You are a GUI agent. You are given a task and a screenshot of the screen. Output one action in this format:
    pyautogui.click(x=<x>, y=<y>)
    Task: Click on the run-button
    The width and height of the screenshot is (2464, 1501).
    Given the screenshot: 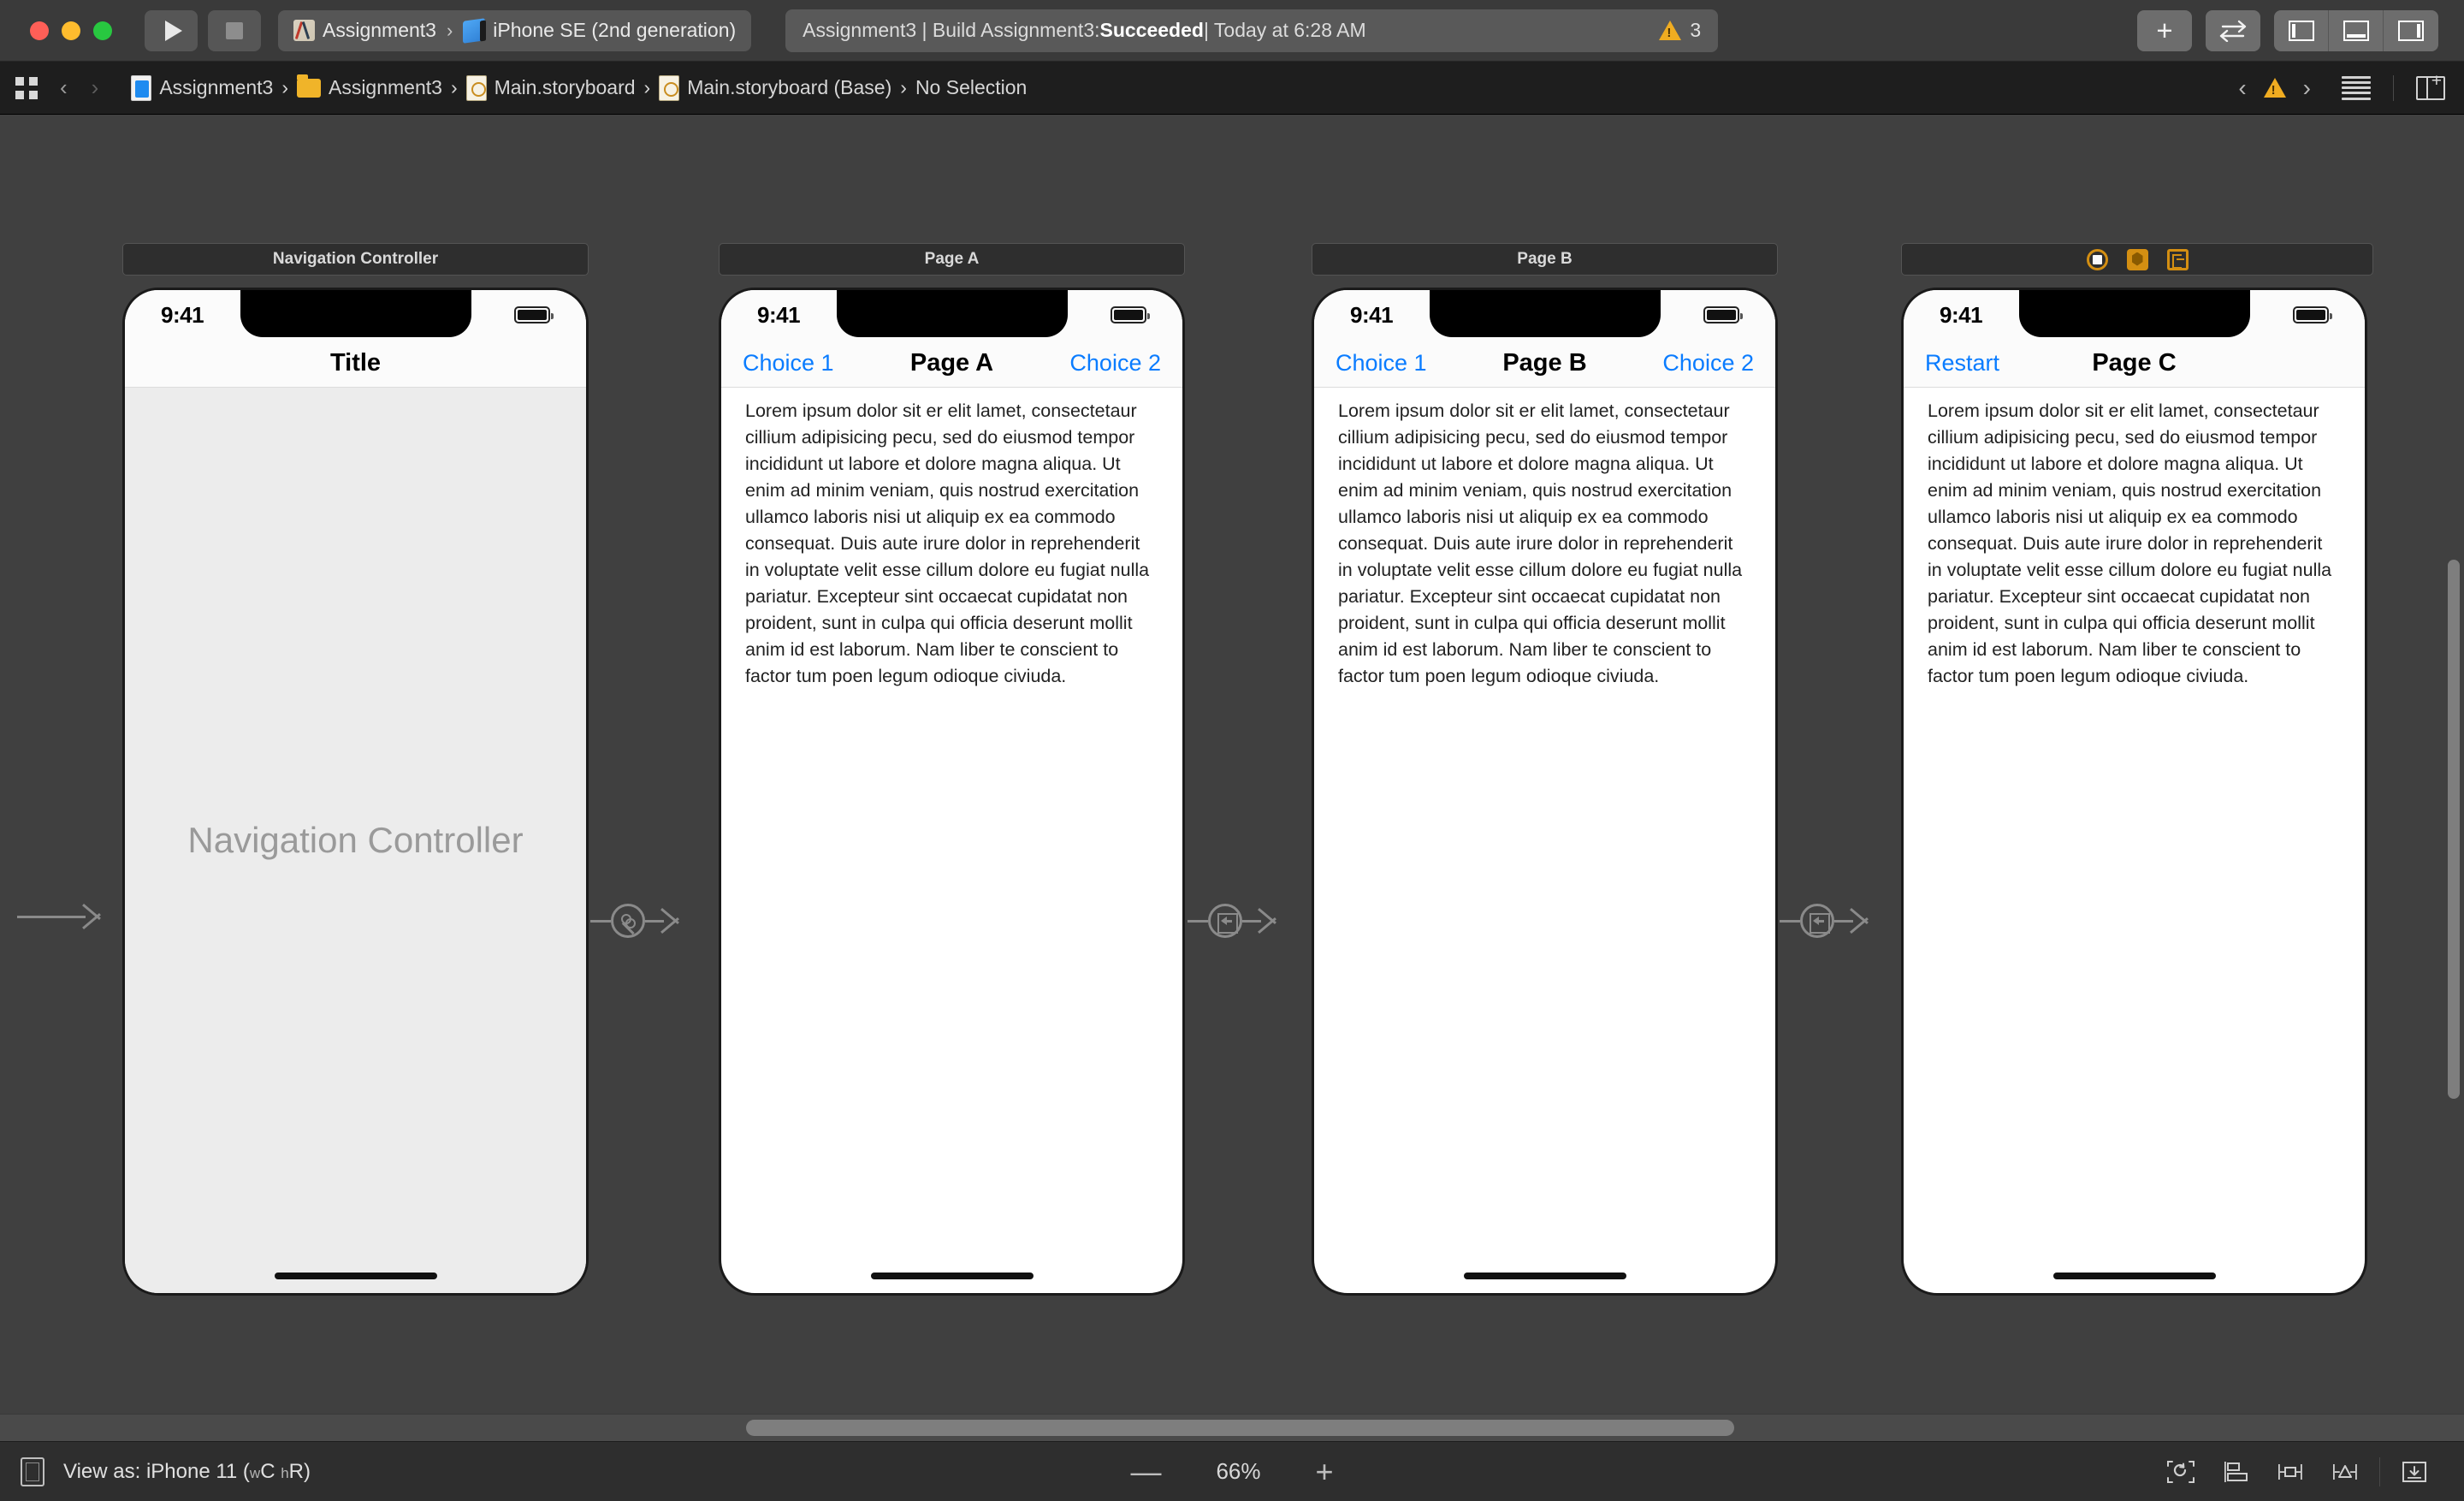 What is the action you would take?
    pyautogui.click(x=171, y=30)
    